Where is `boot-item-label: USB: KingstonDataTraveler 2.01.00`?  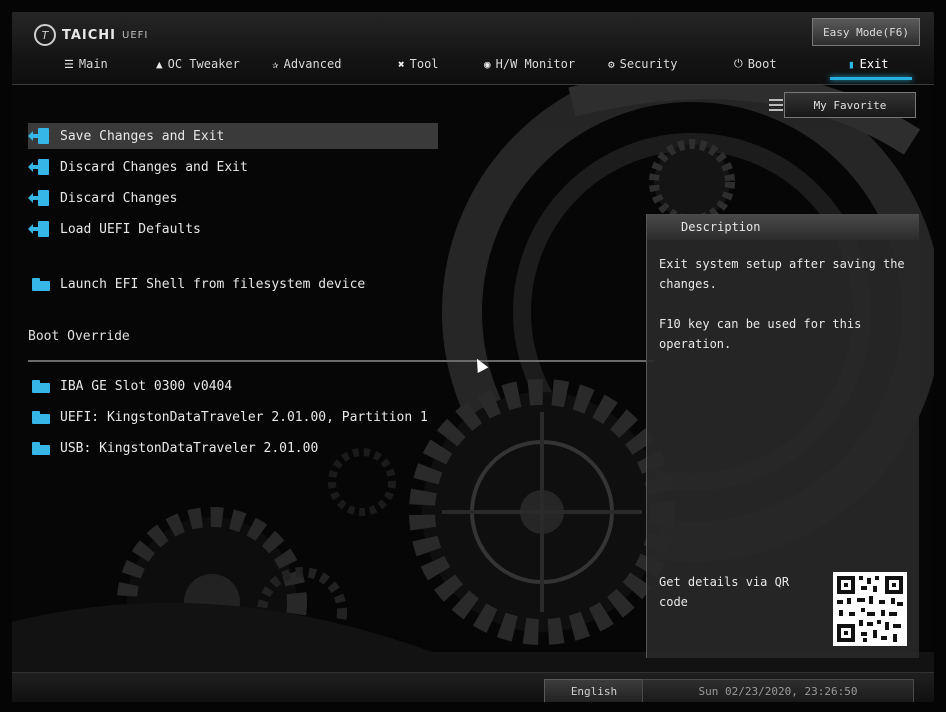
boot-item-label: USB: KingstonDataTraveler 2.01.00 is located at coordinates (189, 448).